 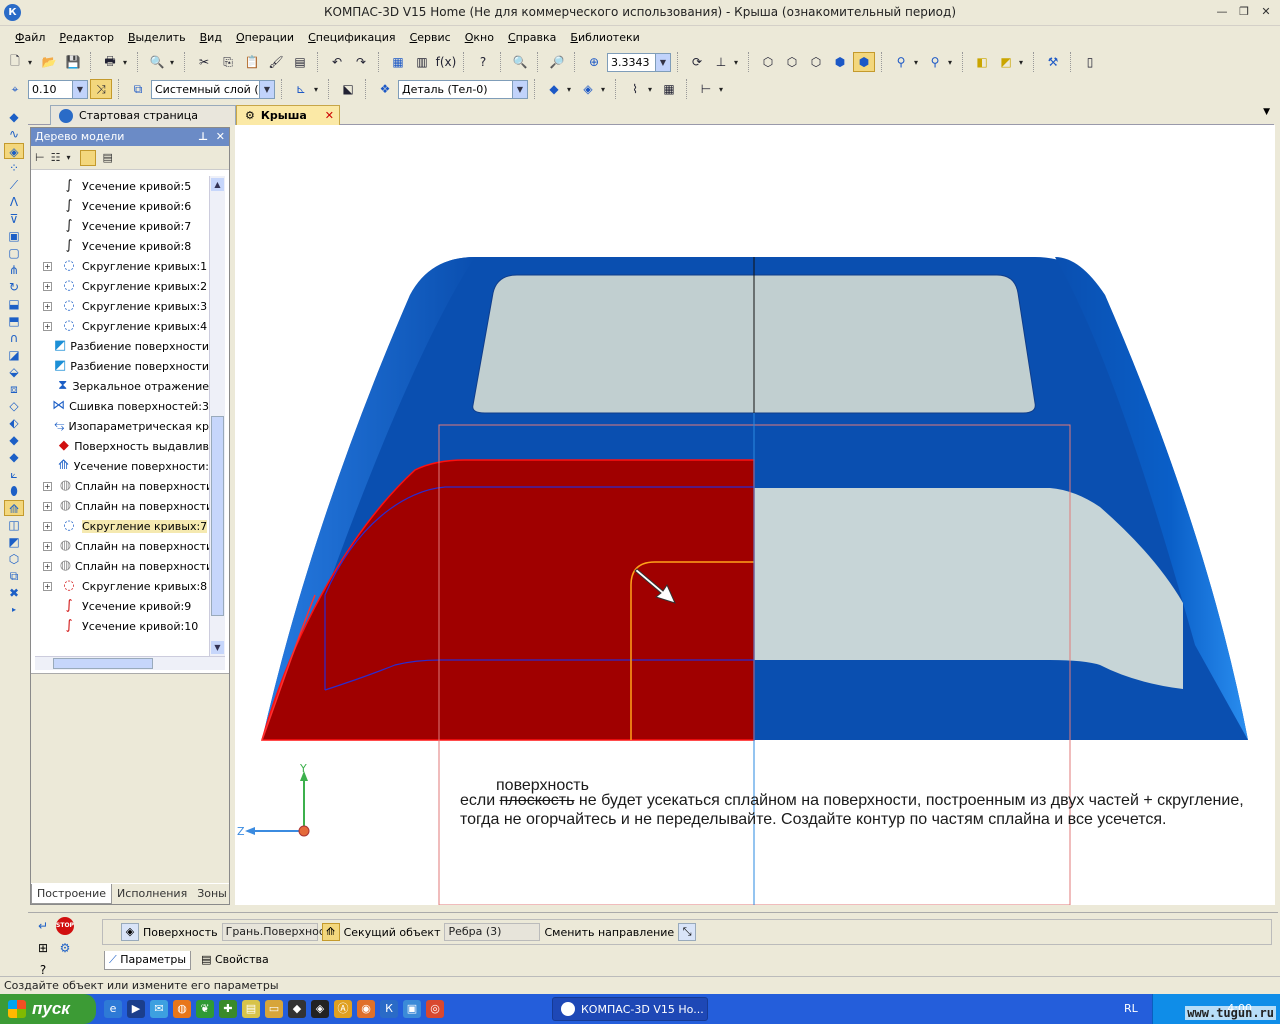 What do you see at coordinates (463, 89) in the screenshot?
I see `detail-combo: Деталь (Тел-0) ▼` at bounding box center [463, 89].